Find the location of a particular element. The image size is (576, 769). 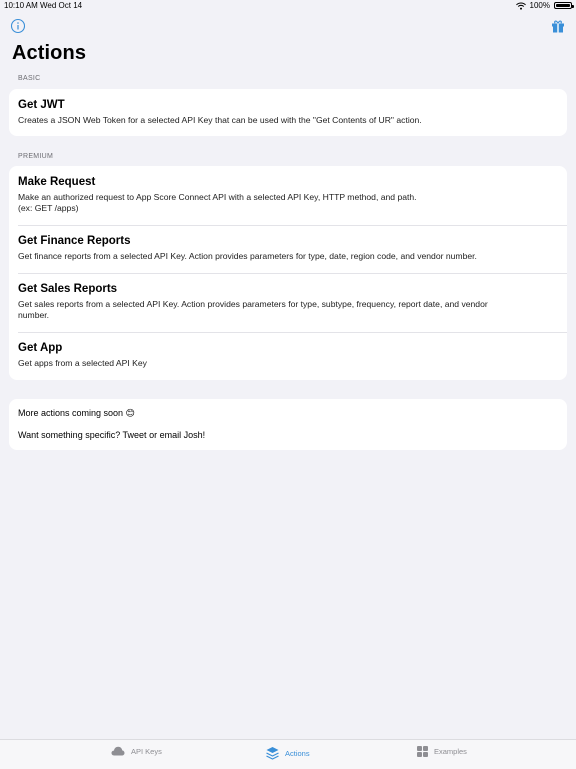

page-title: Actions is located at coordinates (49, 53).